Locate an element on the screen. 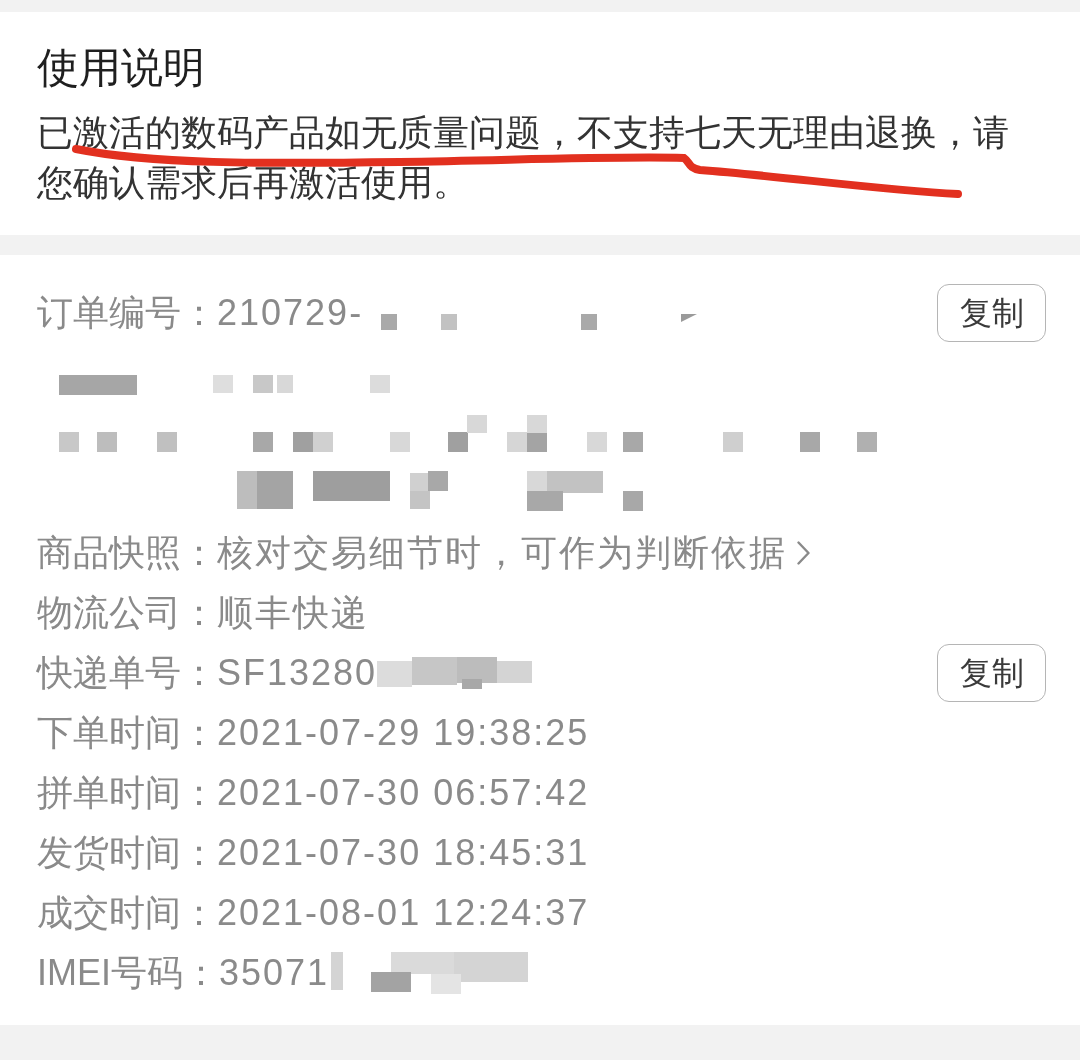 The height and width of the screenshot is (1060, 1080). field-value: 35071 is located at coordinates (274, 973).